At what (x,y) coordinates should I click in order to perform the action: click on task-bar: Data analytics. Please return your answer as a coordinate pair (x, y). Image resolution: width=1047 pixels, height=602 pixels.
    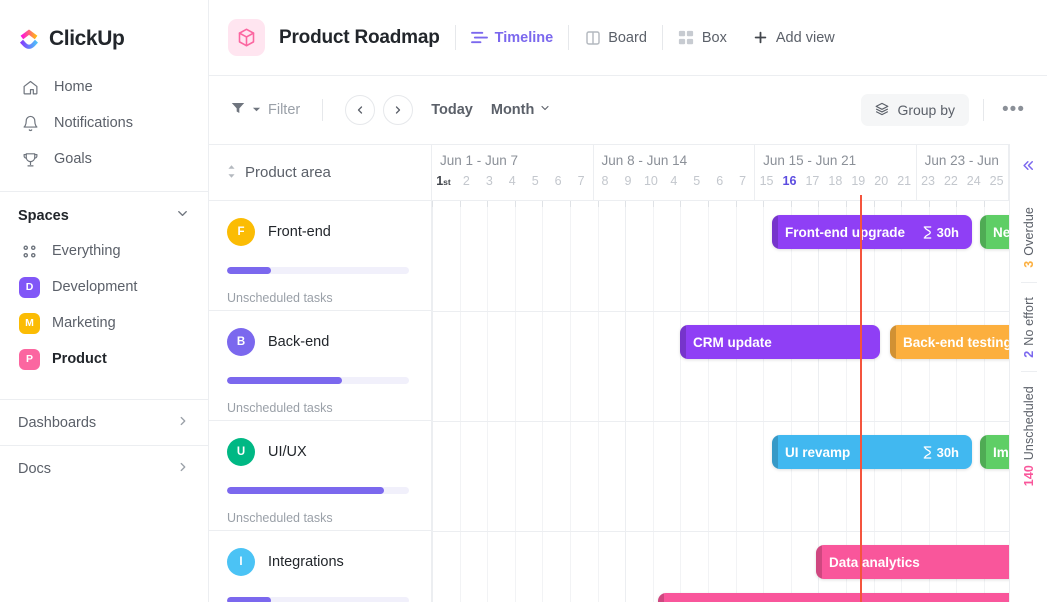
    Looking at the image, I should click on (912, 562).